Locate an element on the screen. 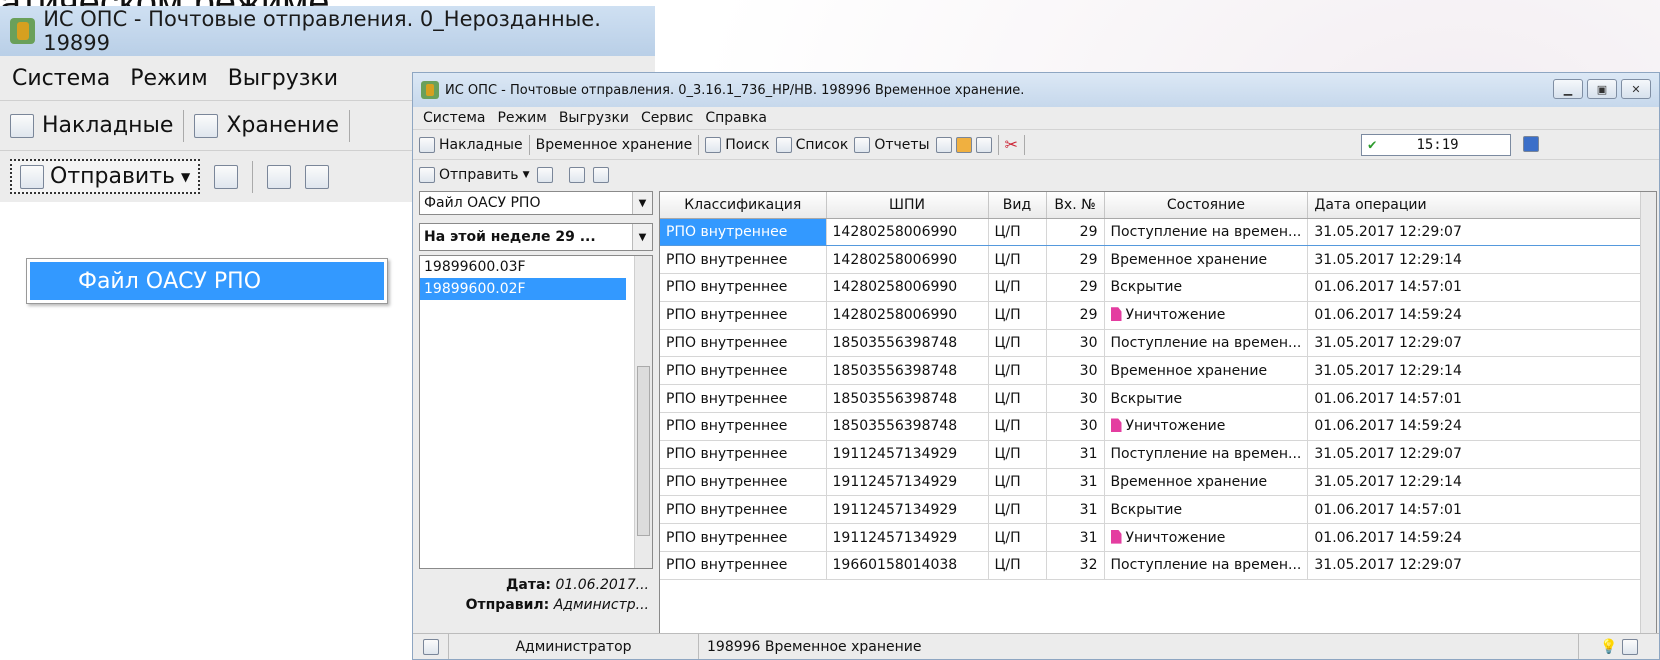 The image size is (1660, 660). reports-icon is located at coordinates (862, 144).